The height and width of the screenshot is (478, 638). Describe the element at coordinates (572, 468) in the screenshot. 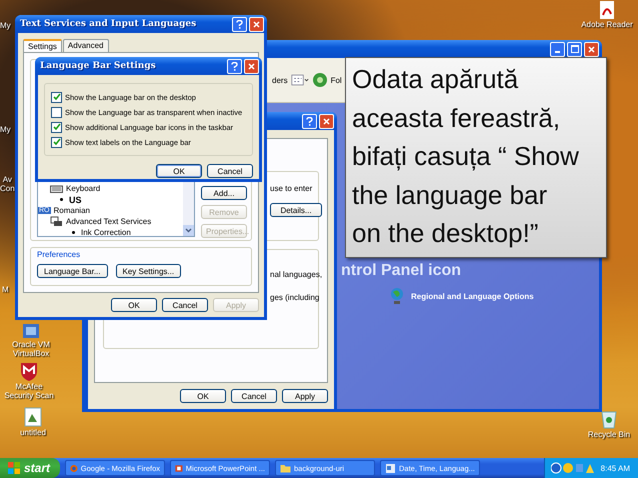

I see `tray-icons-drawing` at that location.